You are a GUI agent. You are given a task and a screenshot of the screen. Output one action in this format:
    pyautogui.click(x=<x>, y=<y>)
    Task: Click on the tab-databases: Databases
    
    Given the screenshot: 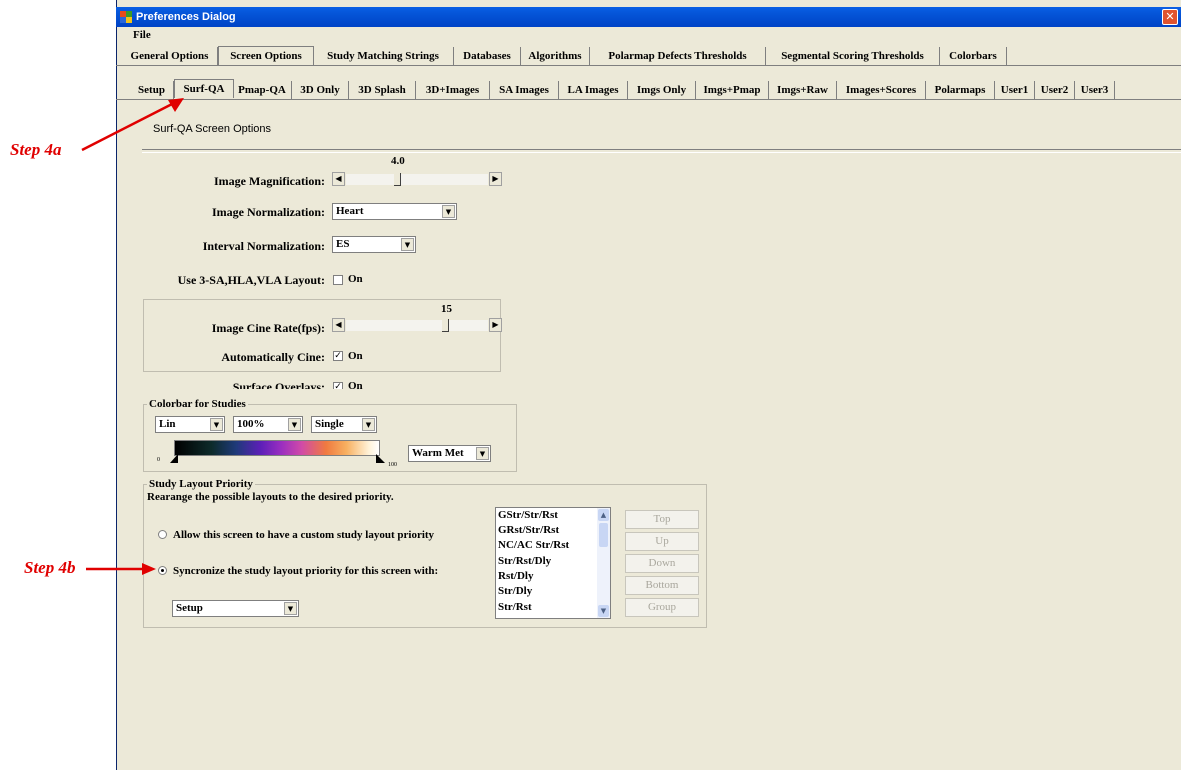 What is the action you would take?
    pyautogui.click(x=487, y=56)
    